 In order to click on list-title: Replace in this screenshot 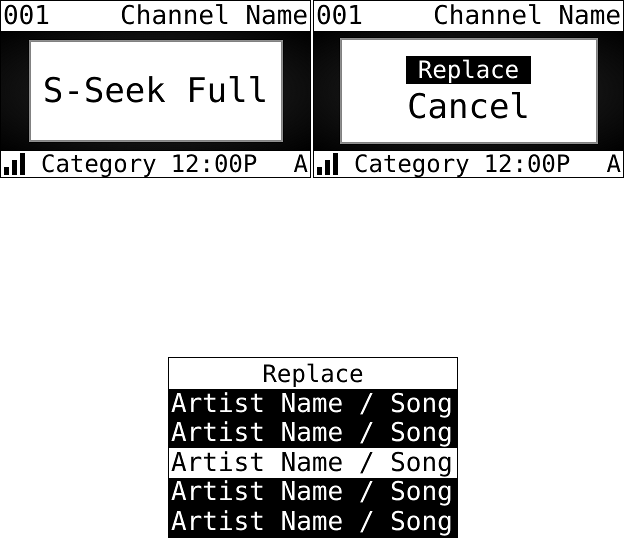, I will do `click(313, 373)`.